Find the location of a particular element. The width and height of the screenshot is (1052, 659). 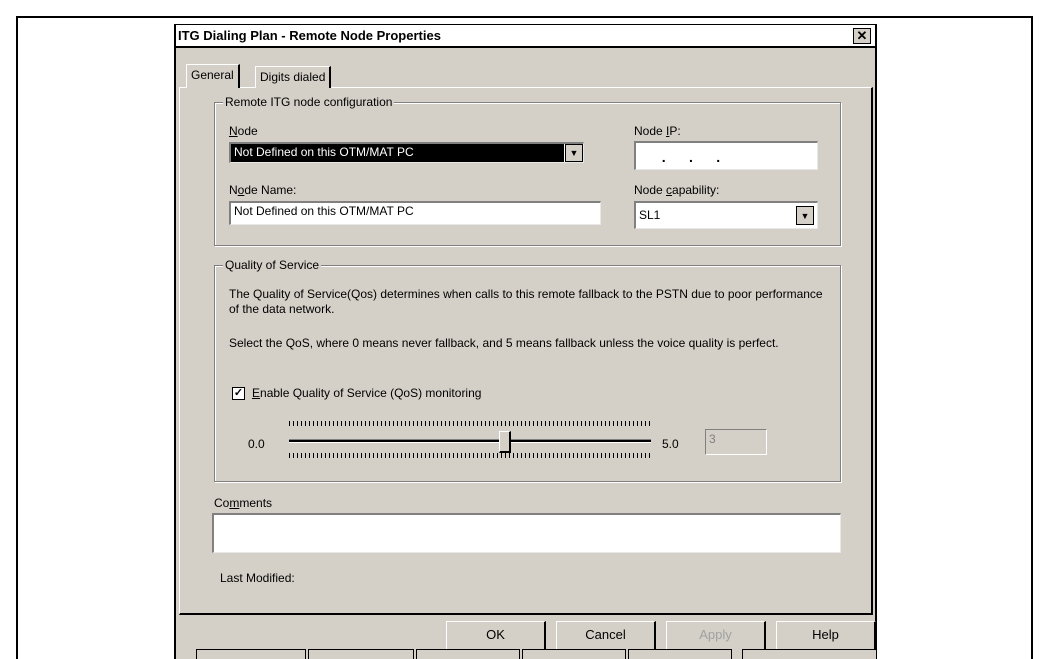

enable-qos-checkbox: ✓ is located at coordinates (238, 393).